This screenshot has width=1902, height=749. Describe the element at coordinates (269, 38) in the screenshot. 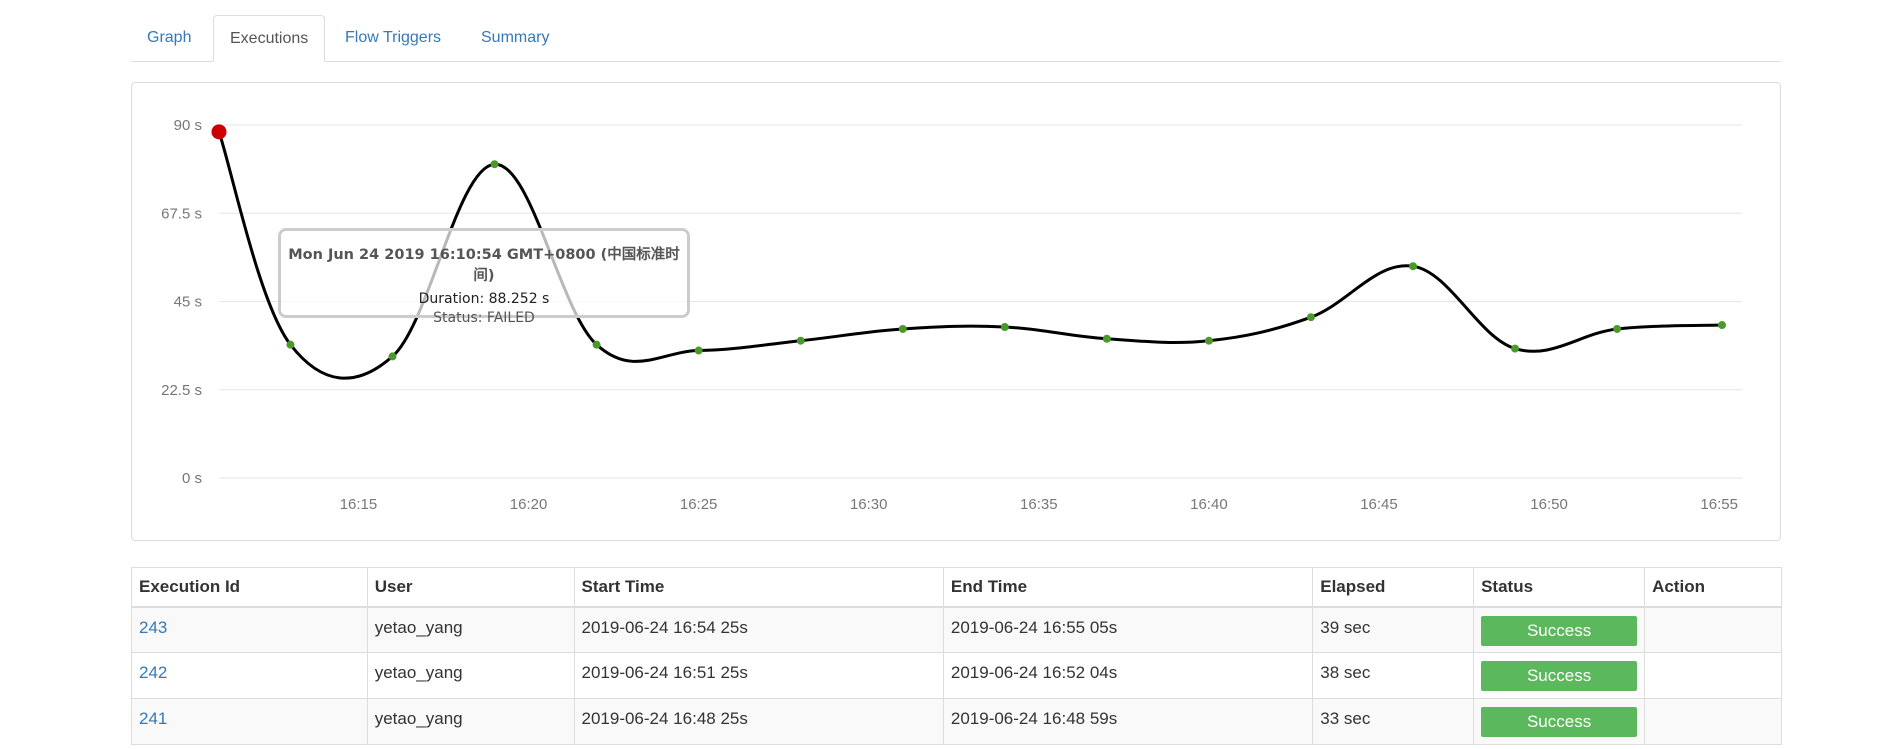

I see `tab-executions: Executions` at that location.